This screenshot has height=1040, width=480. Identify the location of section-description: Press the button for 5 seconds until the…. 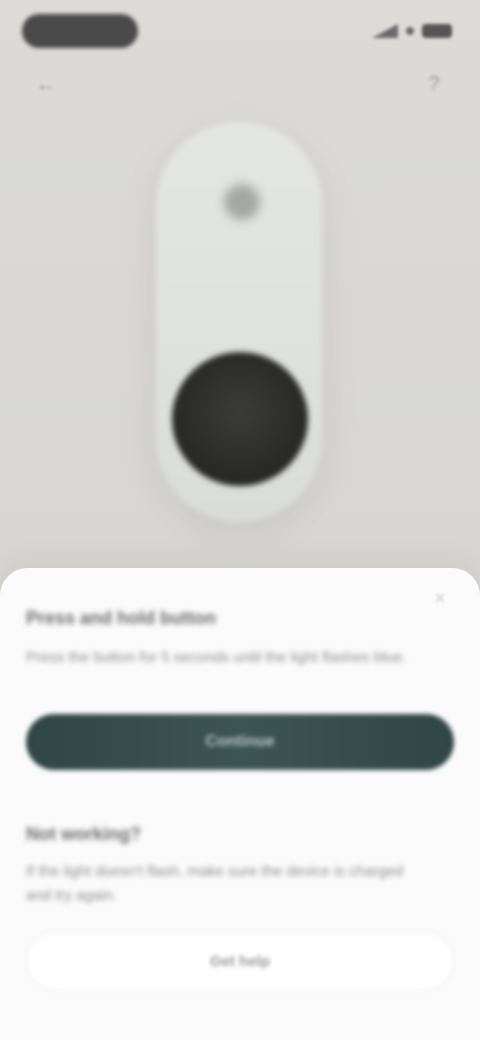
(216, 657).